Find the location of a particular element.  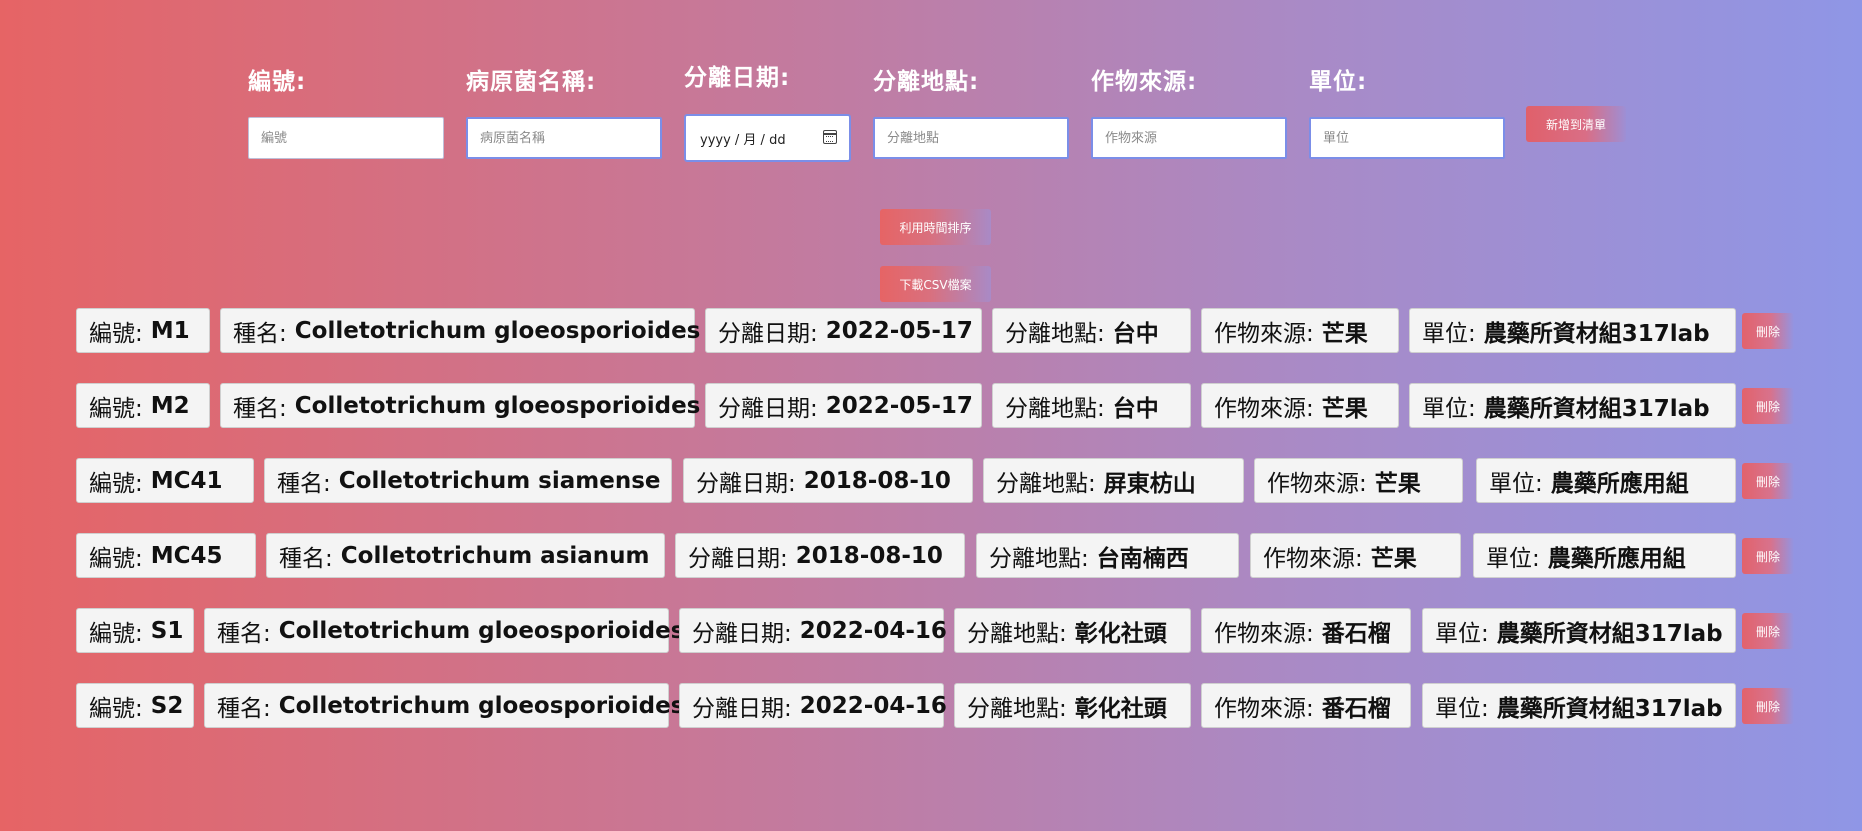

id-label: 編號: is located at coordinates (277, 82).